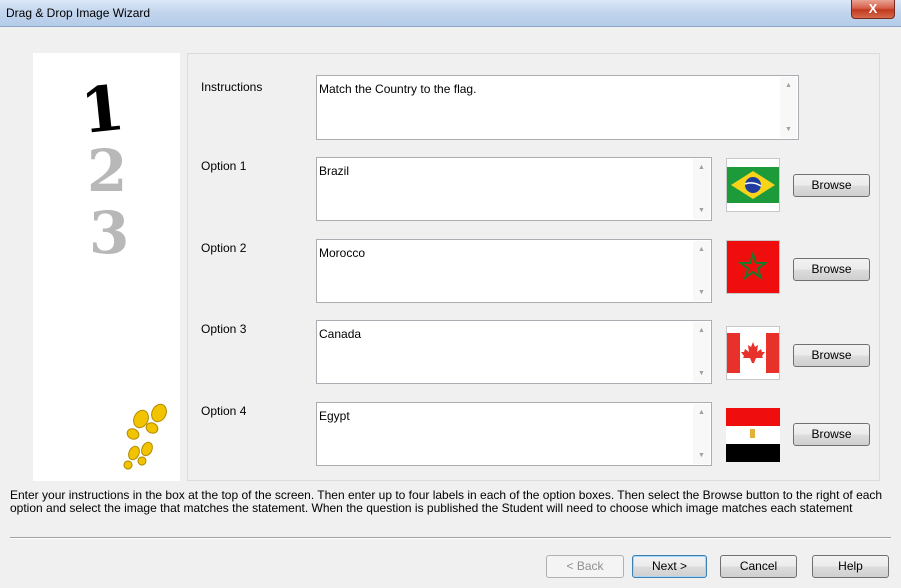  I want to click on window-title: Drag & Drop Image Wizard, so click(78, 13).